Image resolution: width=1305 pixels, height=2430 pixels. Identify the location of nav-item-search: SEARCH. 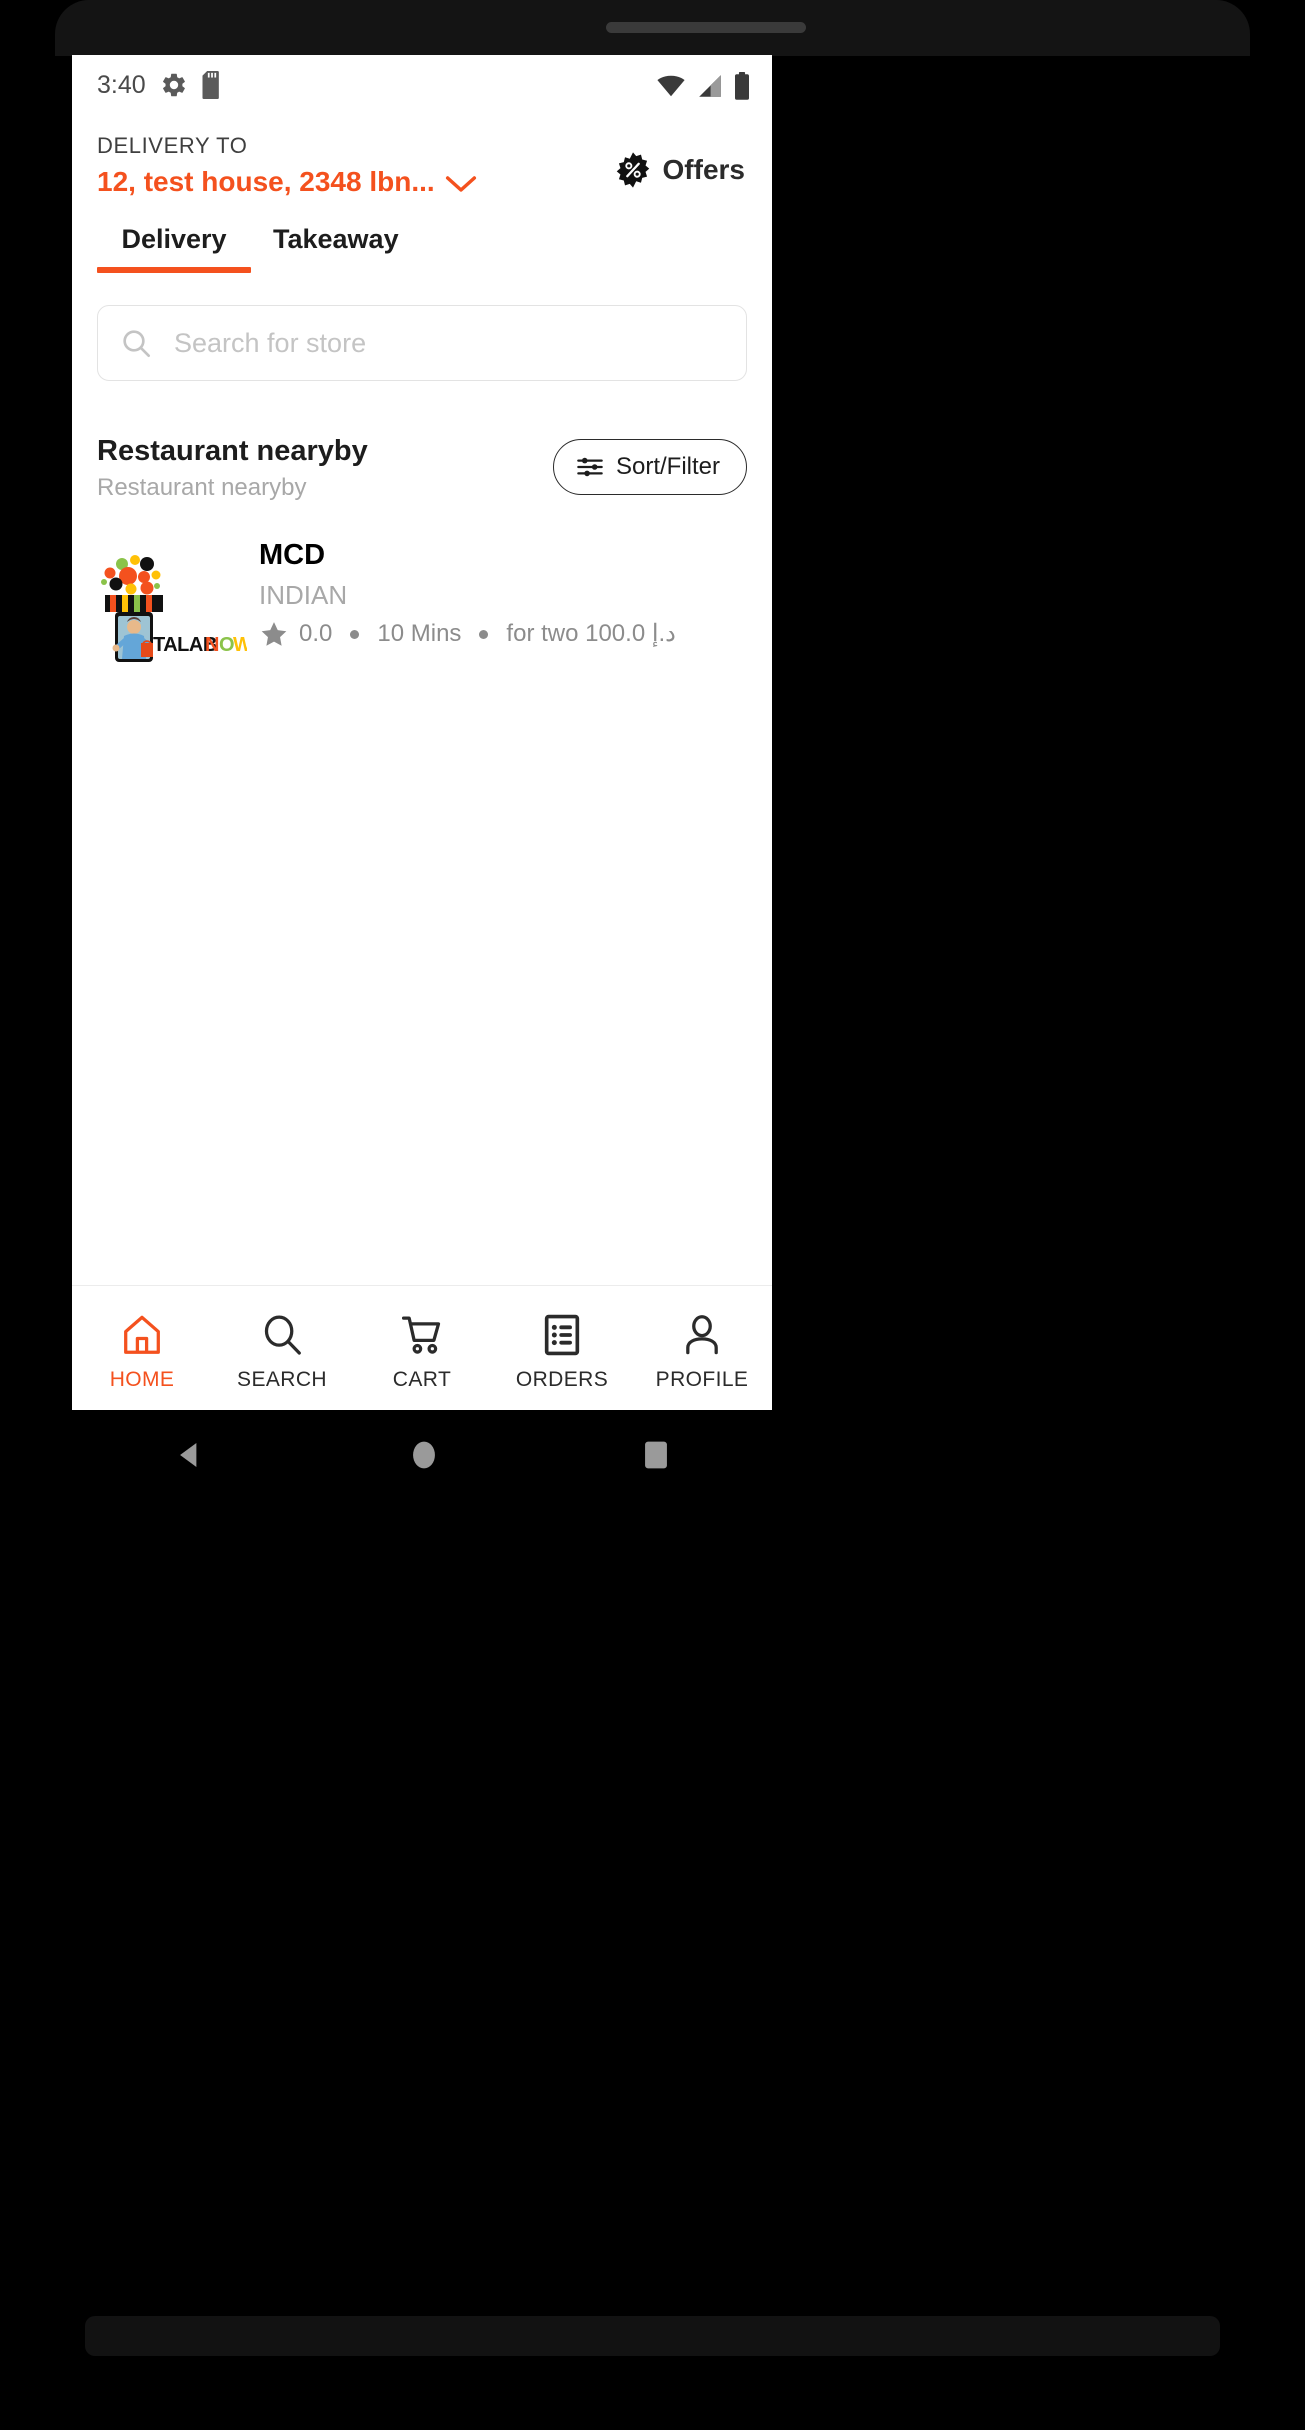
(282, 1348).